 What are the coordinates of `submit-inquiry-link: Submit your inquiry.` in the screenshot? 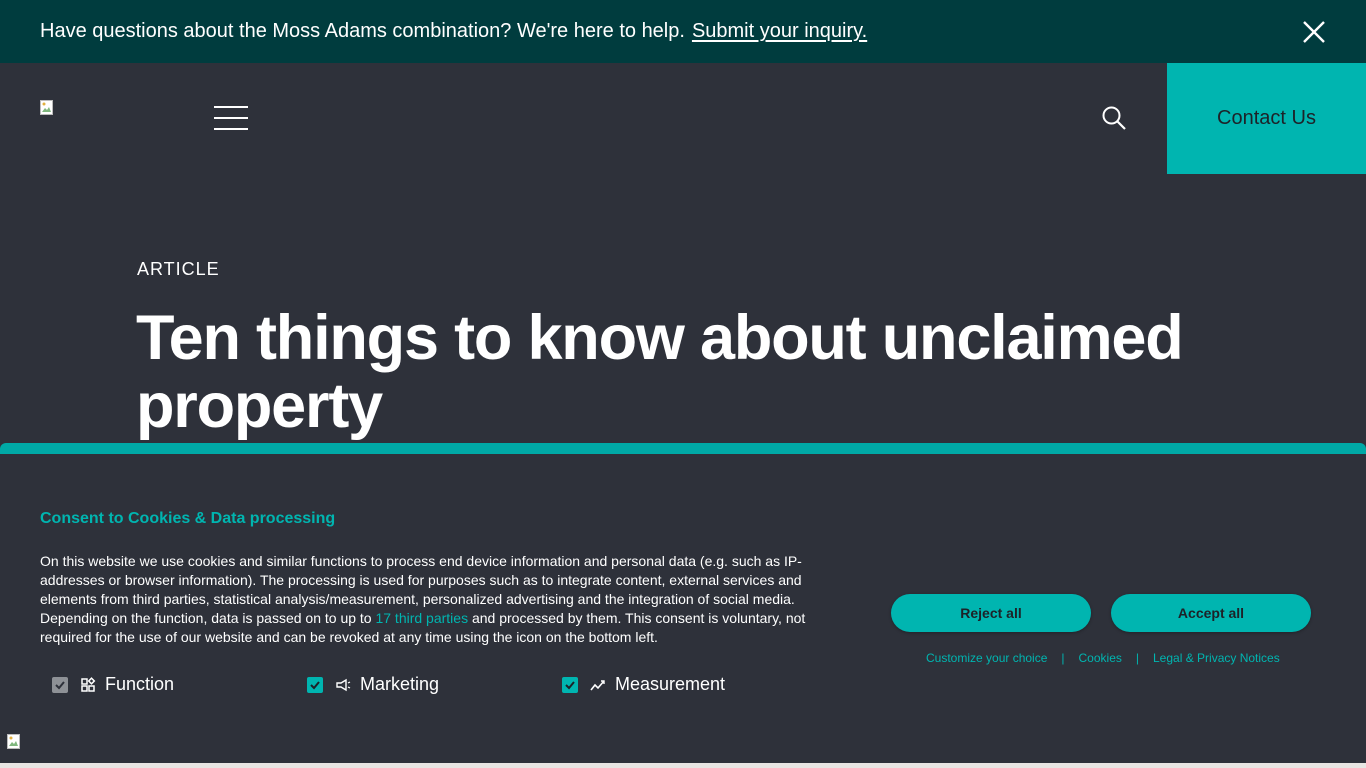 It's located at (779, 31).